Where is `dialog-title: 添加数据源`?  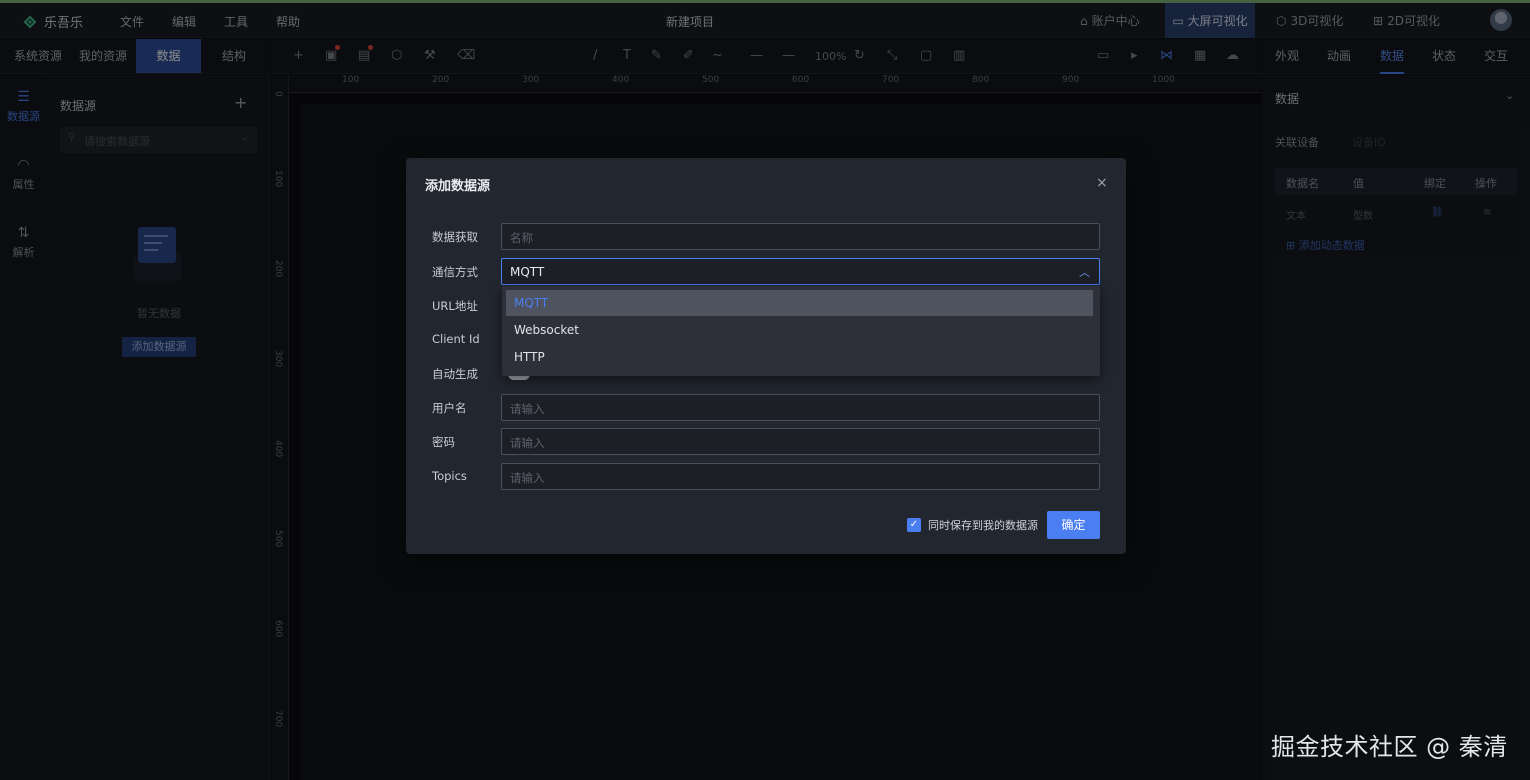
dialog-title: 添加数据源 is located at coordinates (458, 186).